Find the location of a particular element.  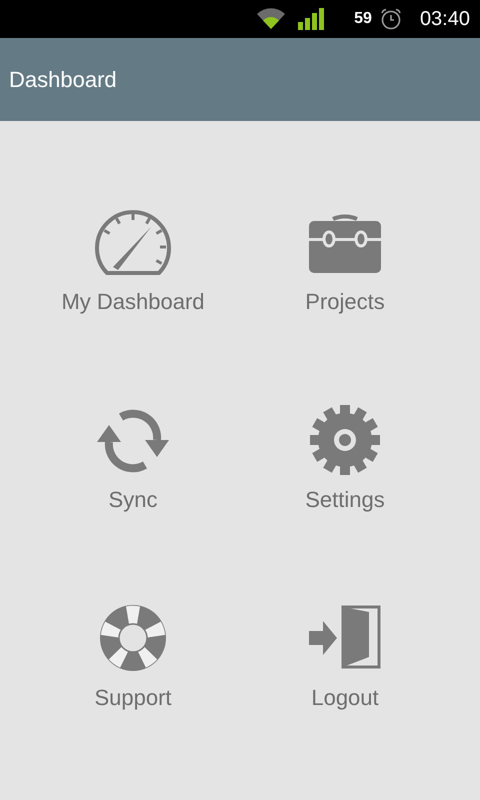

menu-tile: My Dashboard is located at coordinates (133, 306).